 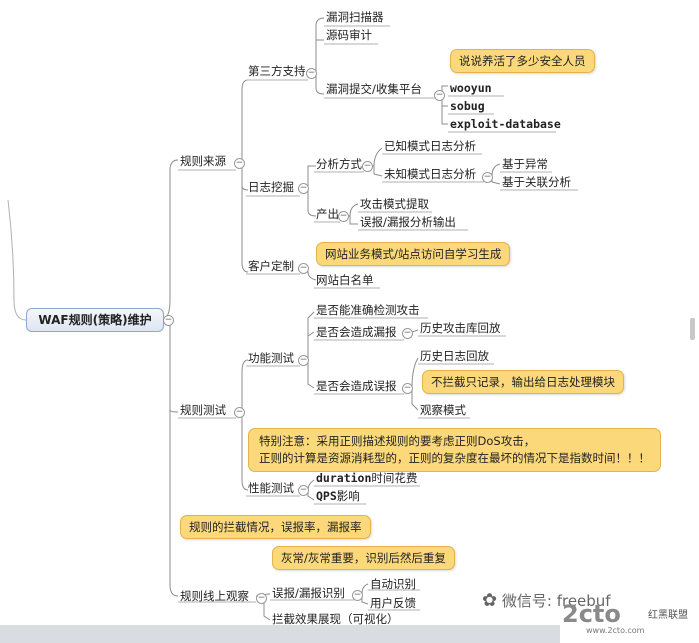 What do you see at coordinates (345, 280) in the screenshot?
I see `node-whitelist: 网站白名单` at bounding box center [345, 280].